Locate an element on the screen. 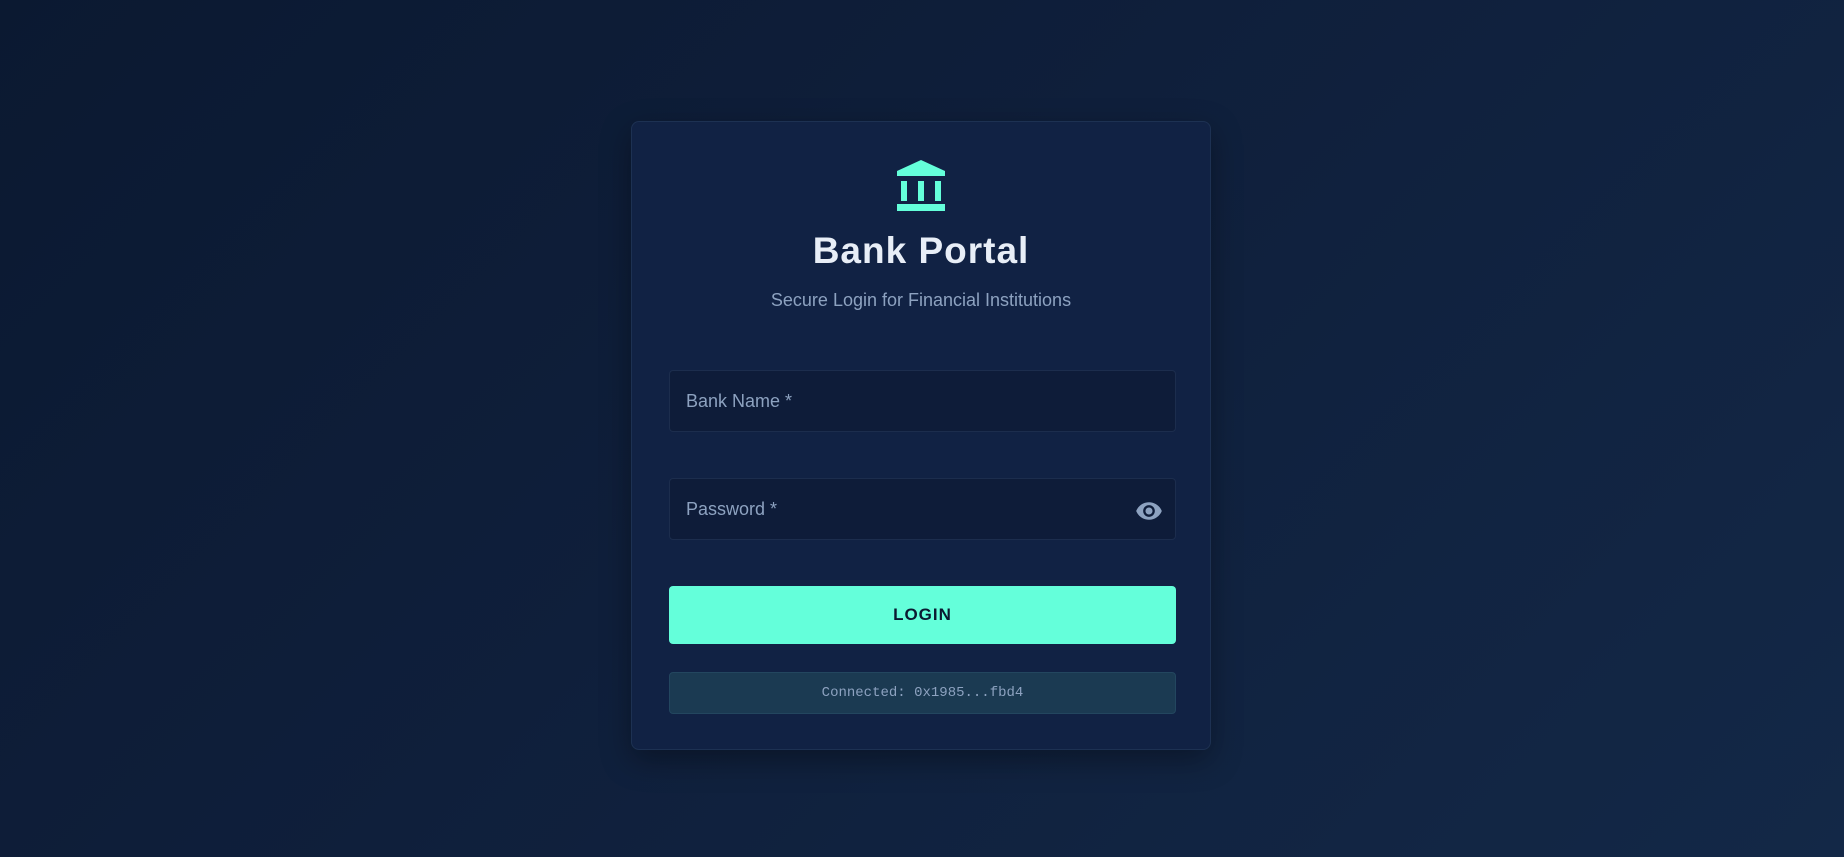  login-button: LOGIN is located at coordinates (922, 615).